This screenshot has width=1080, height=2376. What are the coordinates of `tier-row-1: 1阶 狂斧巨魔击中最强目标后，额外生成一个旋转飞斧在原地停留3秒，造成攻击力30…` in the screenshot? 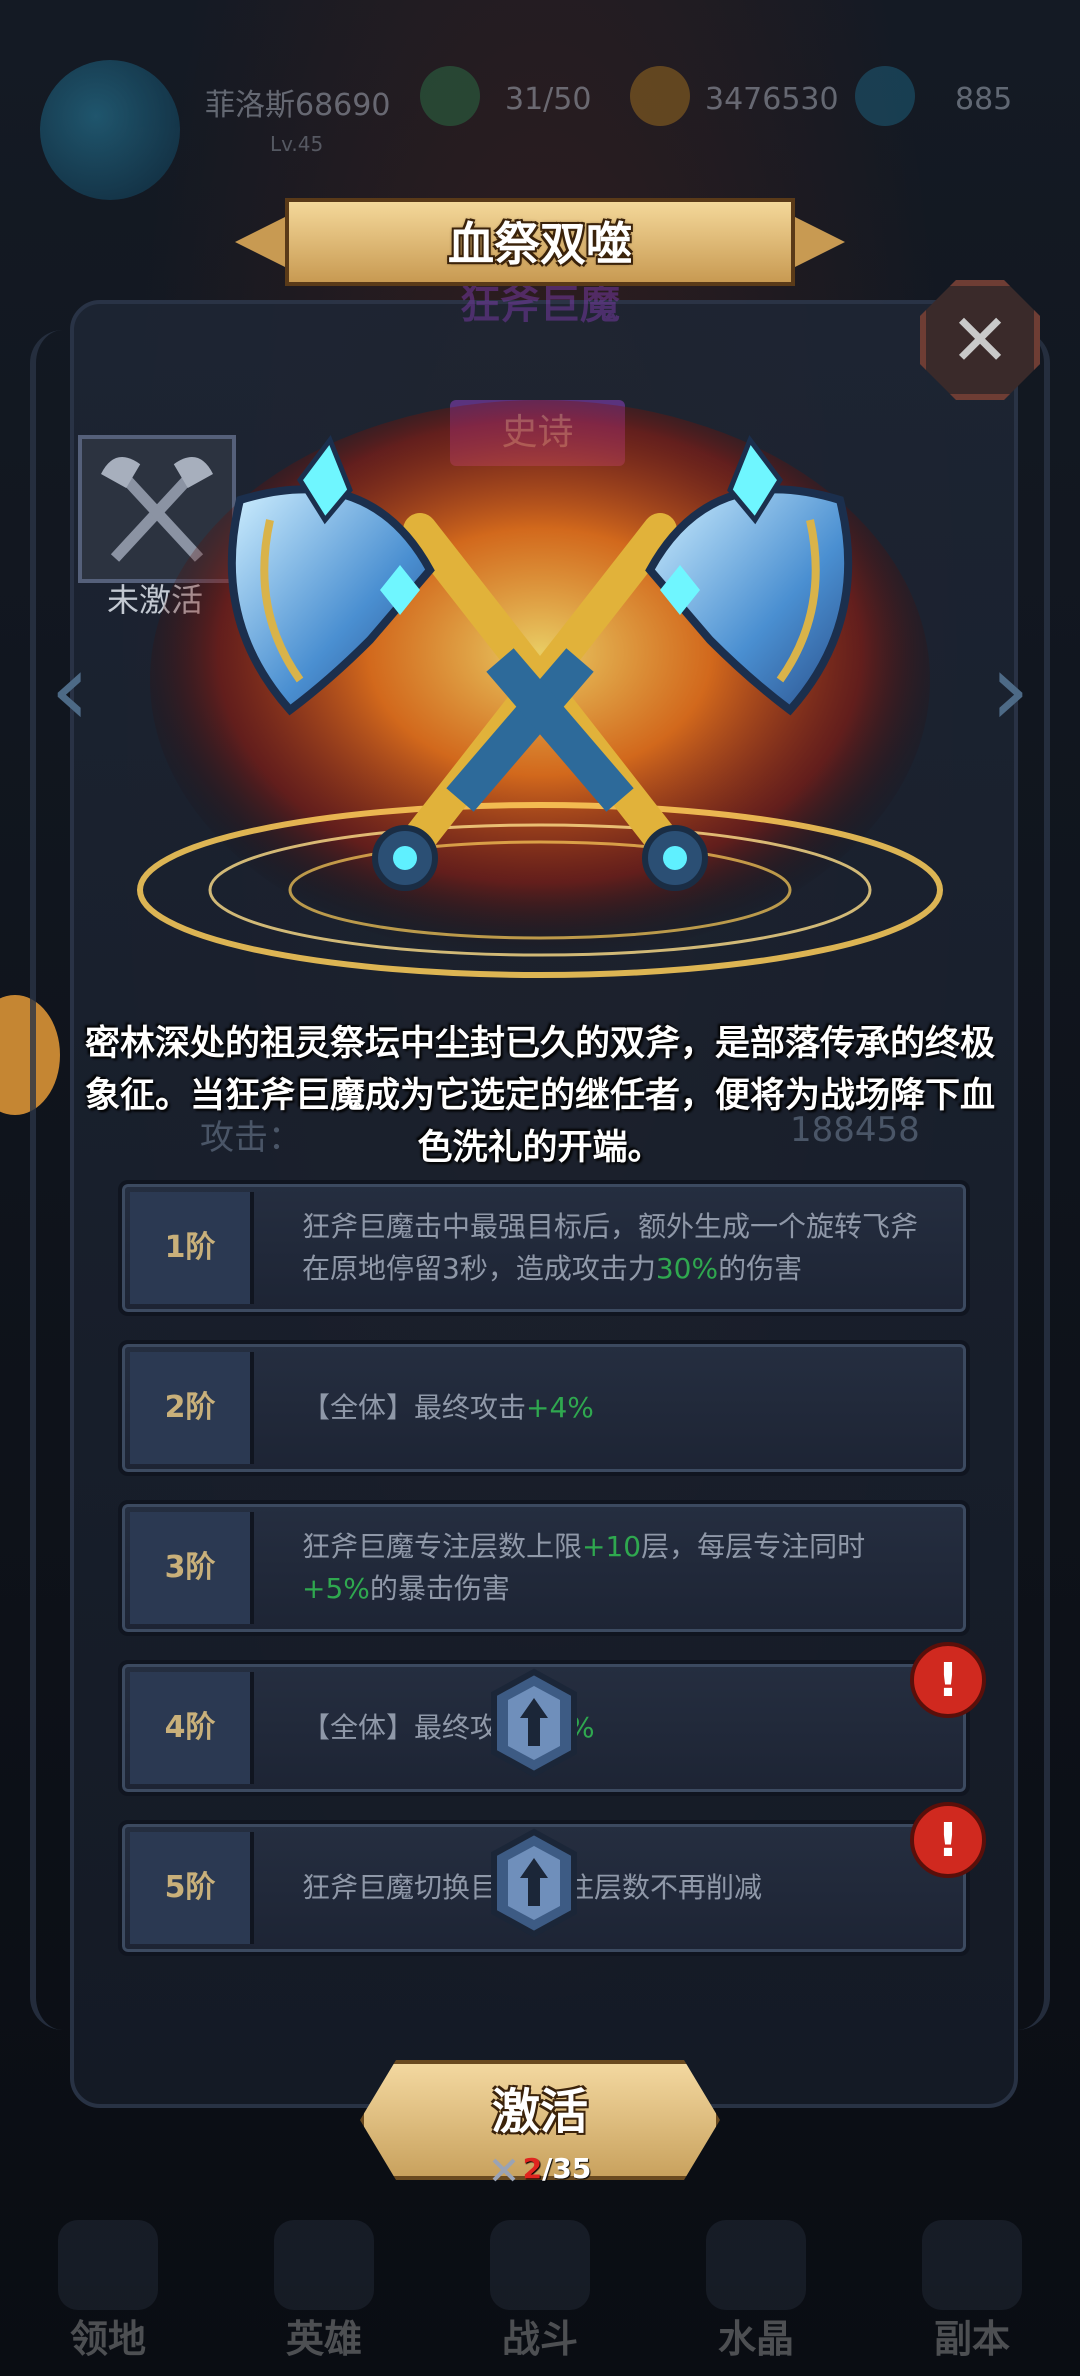 It's located at (544, 1248).